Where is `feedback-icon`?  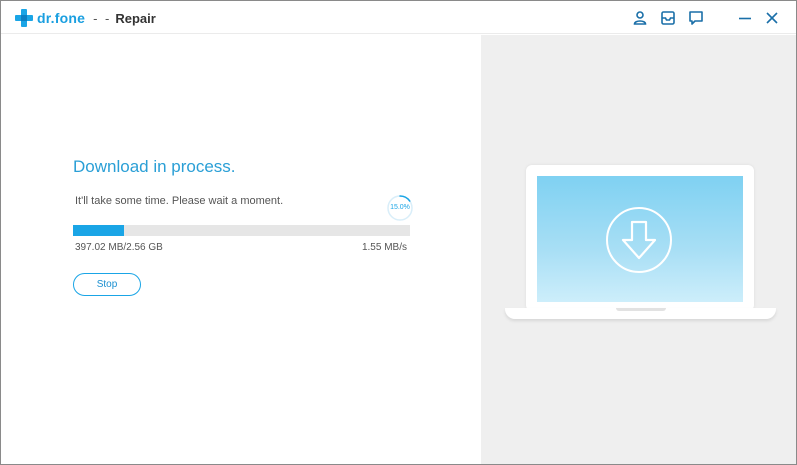
feedback-icon is located at coordinates (696, 18).